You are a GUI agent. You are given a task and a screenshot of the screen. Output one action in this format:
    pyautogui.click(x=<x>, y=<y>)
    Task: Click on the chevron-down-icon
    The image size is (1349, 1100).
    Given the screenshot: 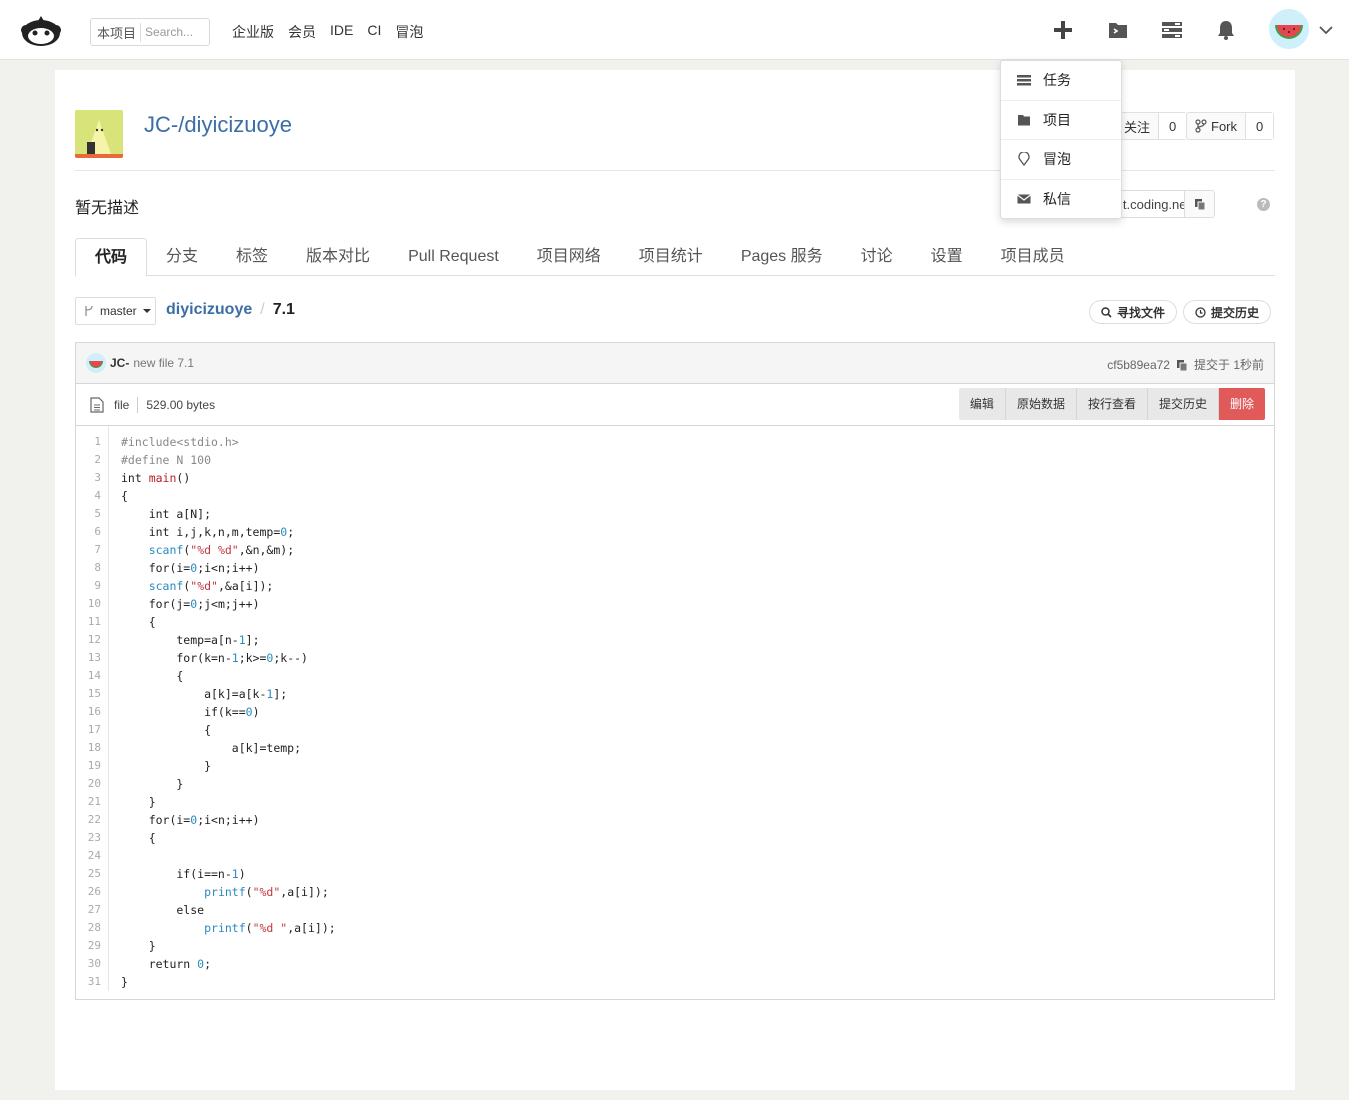 What is the action you would take?
    pyautogui.click(x=1326, y=30)
    